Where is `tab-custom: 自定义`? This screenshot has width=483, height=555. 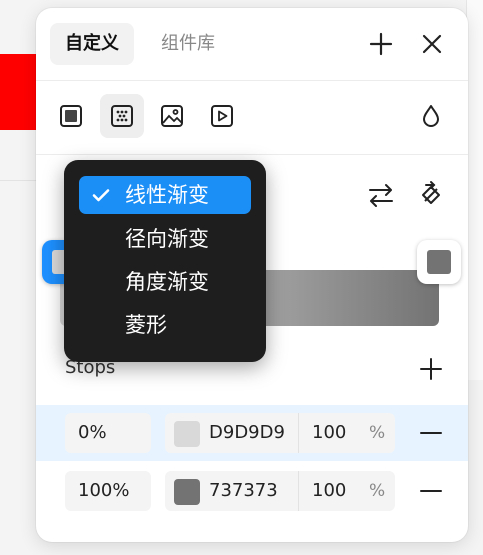 tab-custom: 自定义 is located at coordinates (92, 44).